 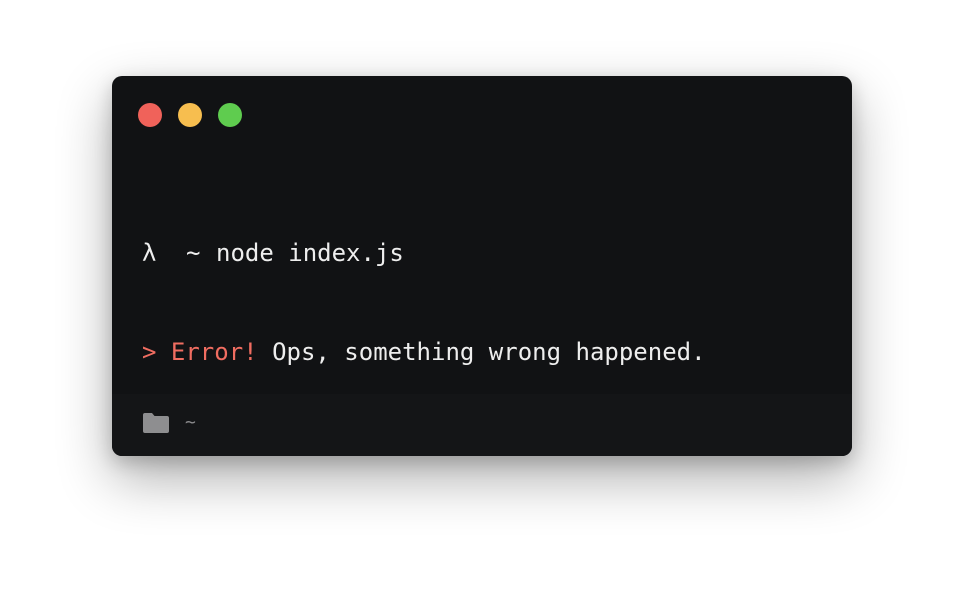 What do you see at coordinates (190, 422) in the screenshot?
I see `status-path: ~` at bounding box center [190, 422].